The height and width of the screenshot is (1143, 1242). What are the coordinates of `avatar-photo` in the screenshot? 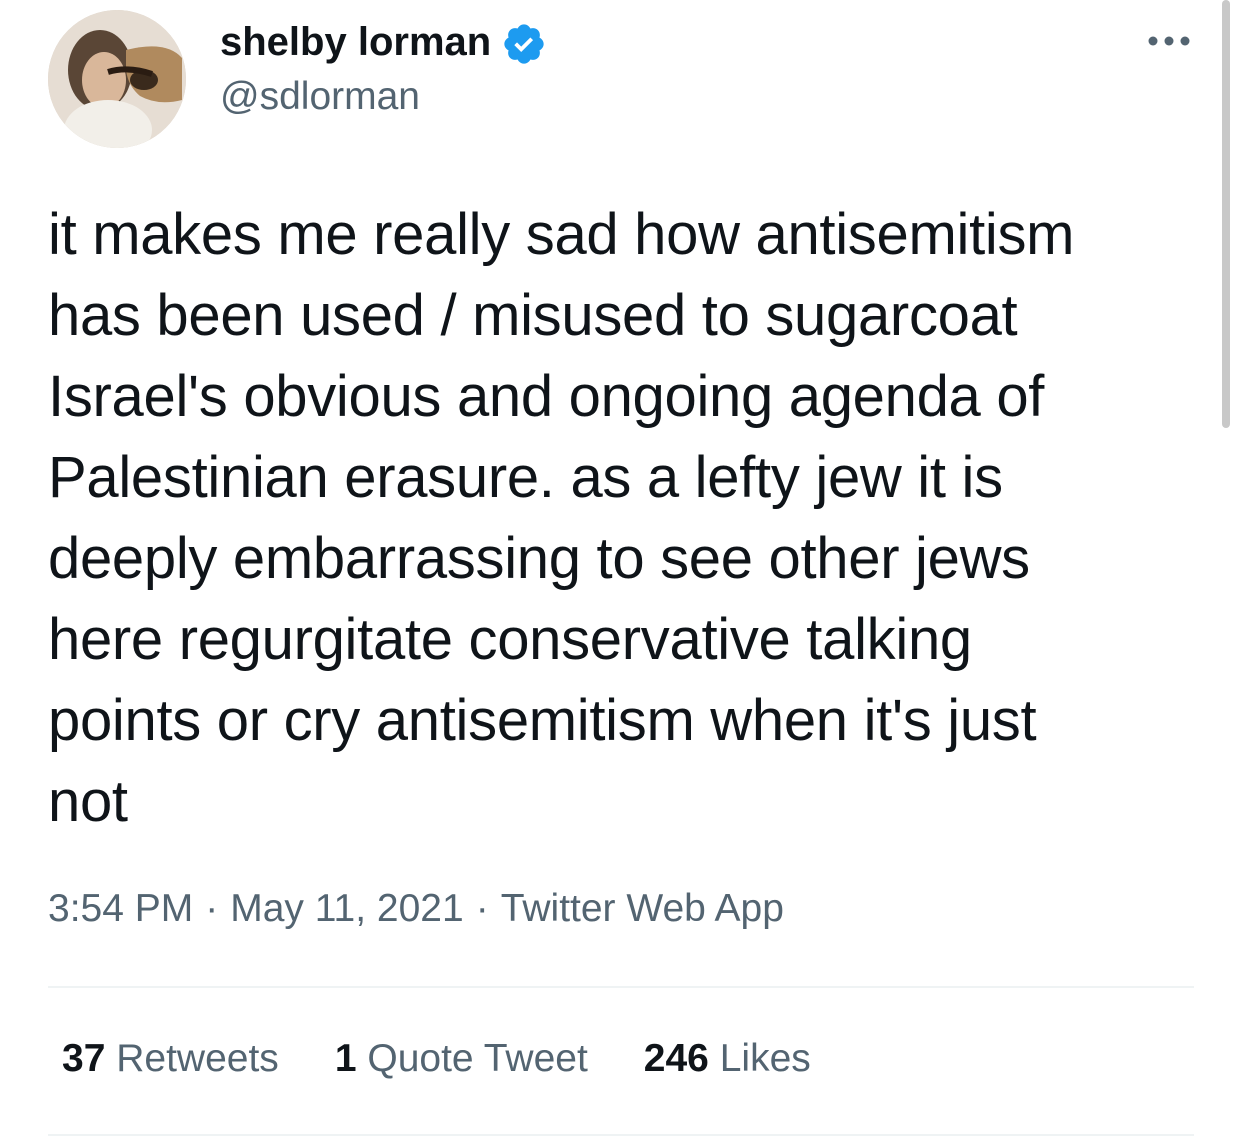 It's located at (117, 79).